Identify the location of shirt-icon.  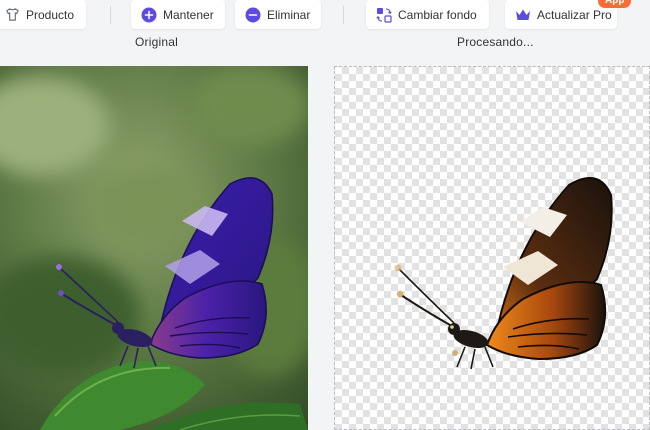
(12, 15).